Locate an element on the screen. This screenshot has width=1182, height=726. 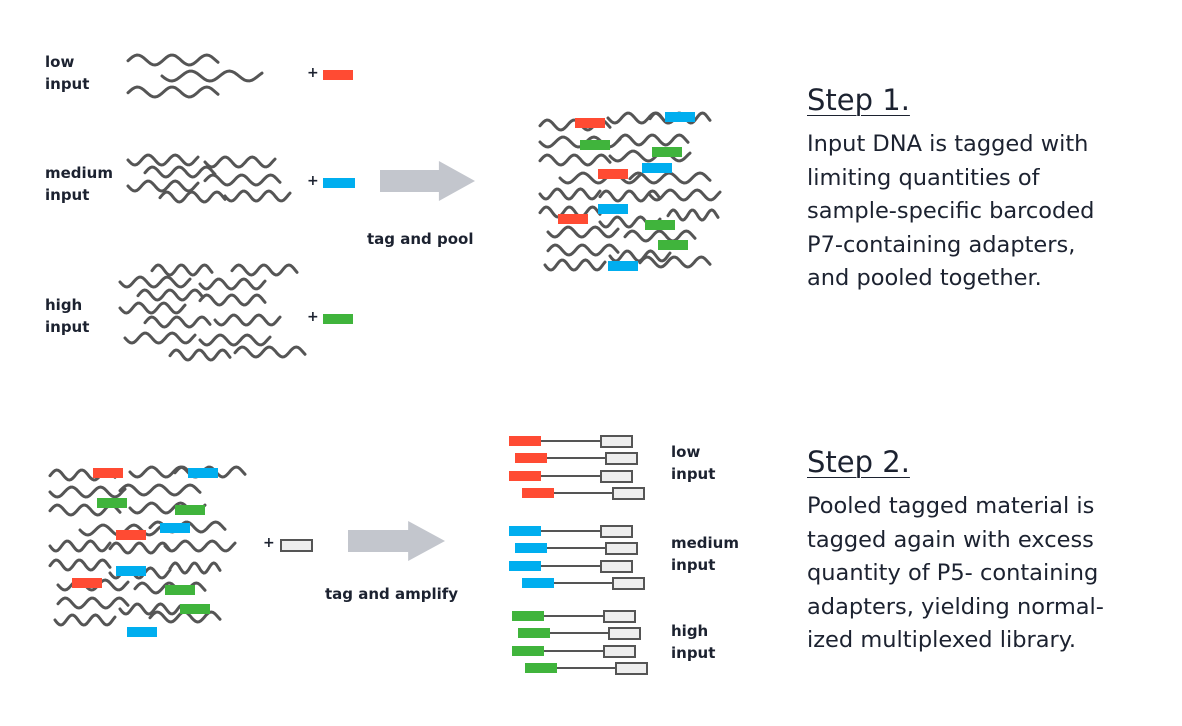
label-high-input-2: high input is located at coordinates (693, 642).